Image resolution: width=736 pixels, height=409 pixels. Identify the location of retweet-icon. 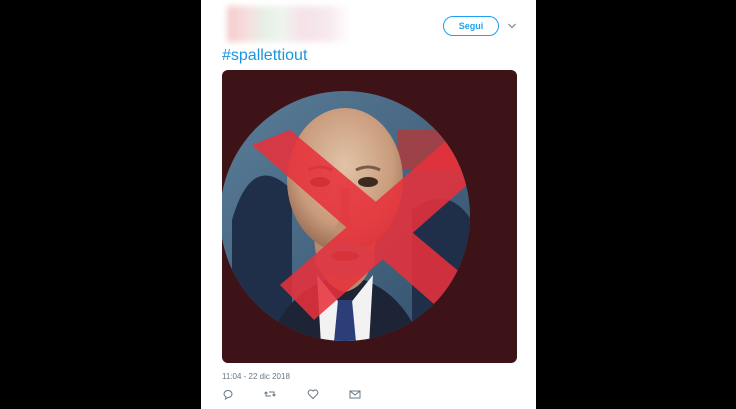
(270, 394).